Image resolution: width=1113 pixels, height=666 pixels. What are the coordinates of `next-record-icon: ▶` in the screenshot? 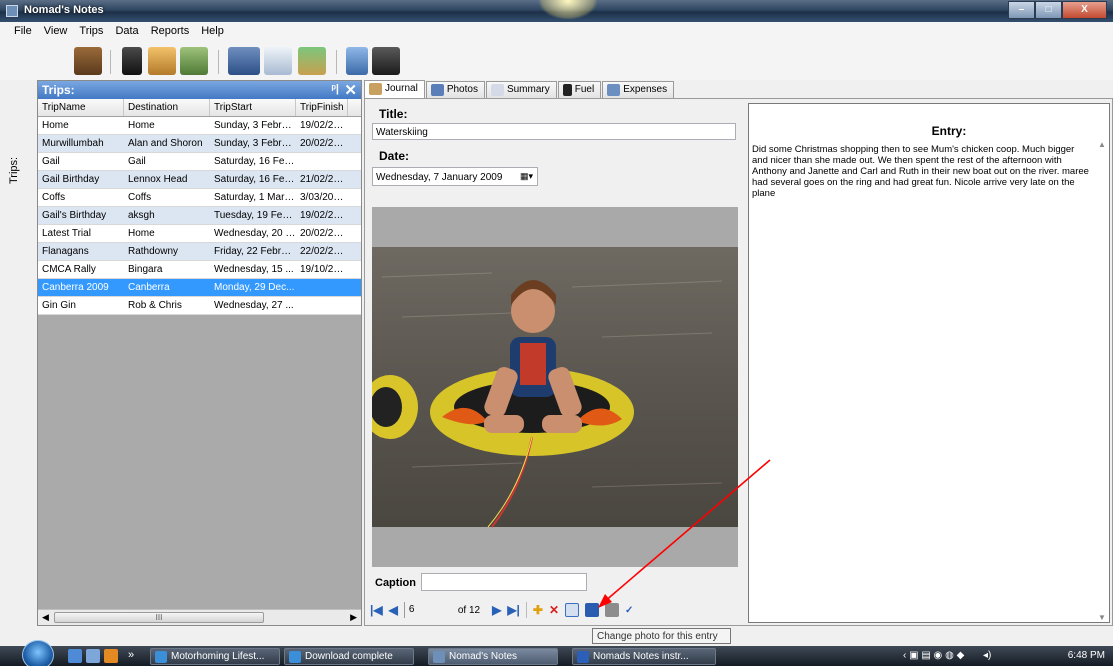 It's located at (496, 610).